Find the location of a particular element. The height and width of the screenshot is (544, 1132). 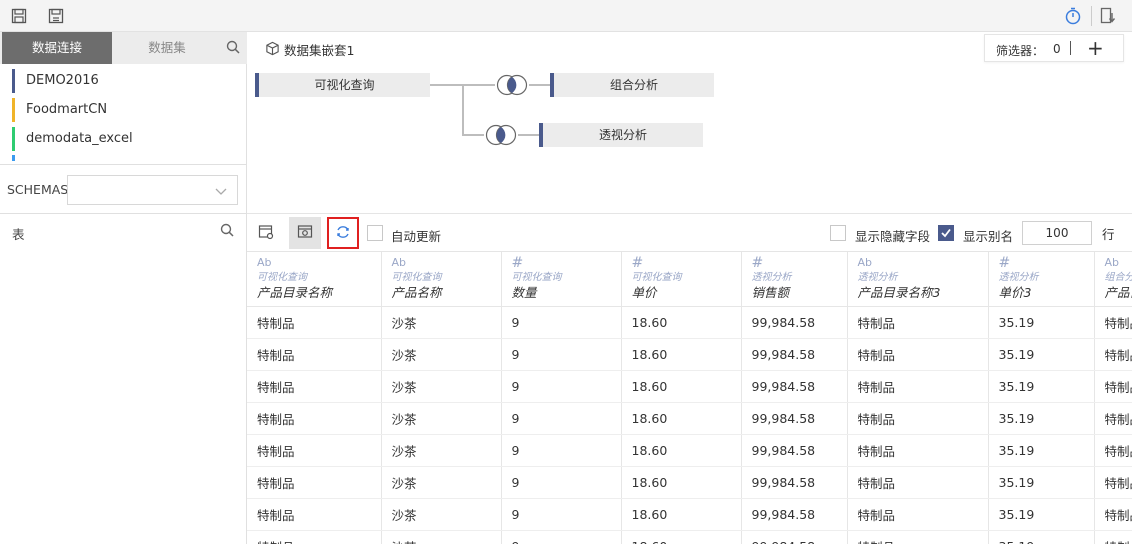

checkmark-icon is located at coordinates (946, 233).